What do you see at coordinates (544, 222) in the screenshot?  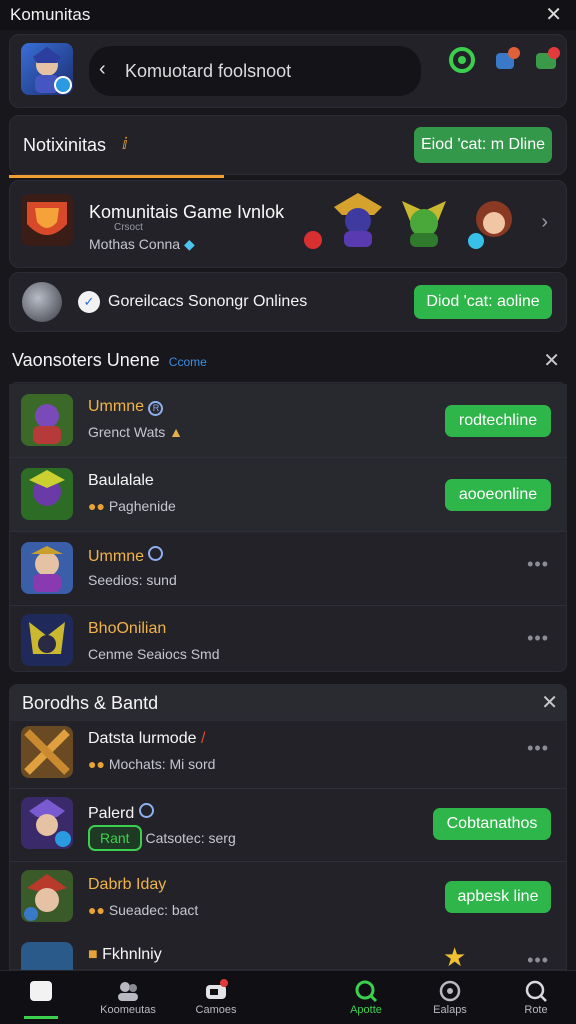 I see `chevron-right-icon: ›` at bounding box center [544, 222].